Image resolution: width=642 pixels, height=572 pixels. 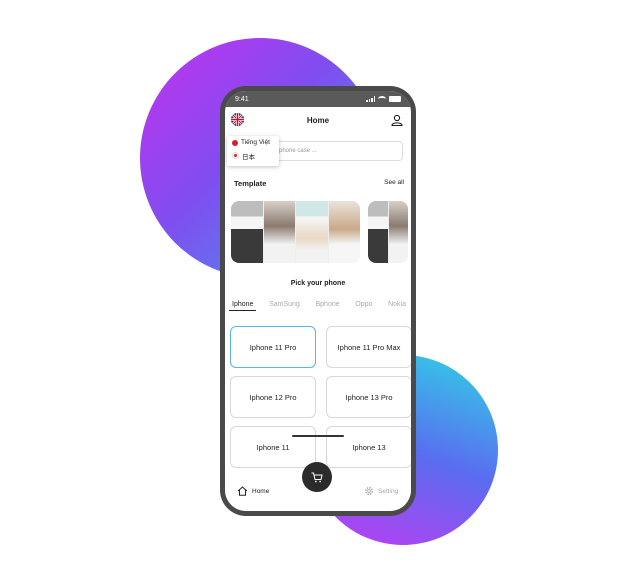 I want to click on brand-tabs: Iphone SamSung Bphone Oppo Nokia, so click(x=319, y=305).